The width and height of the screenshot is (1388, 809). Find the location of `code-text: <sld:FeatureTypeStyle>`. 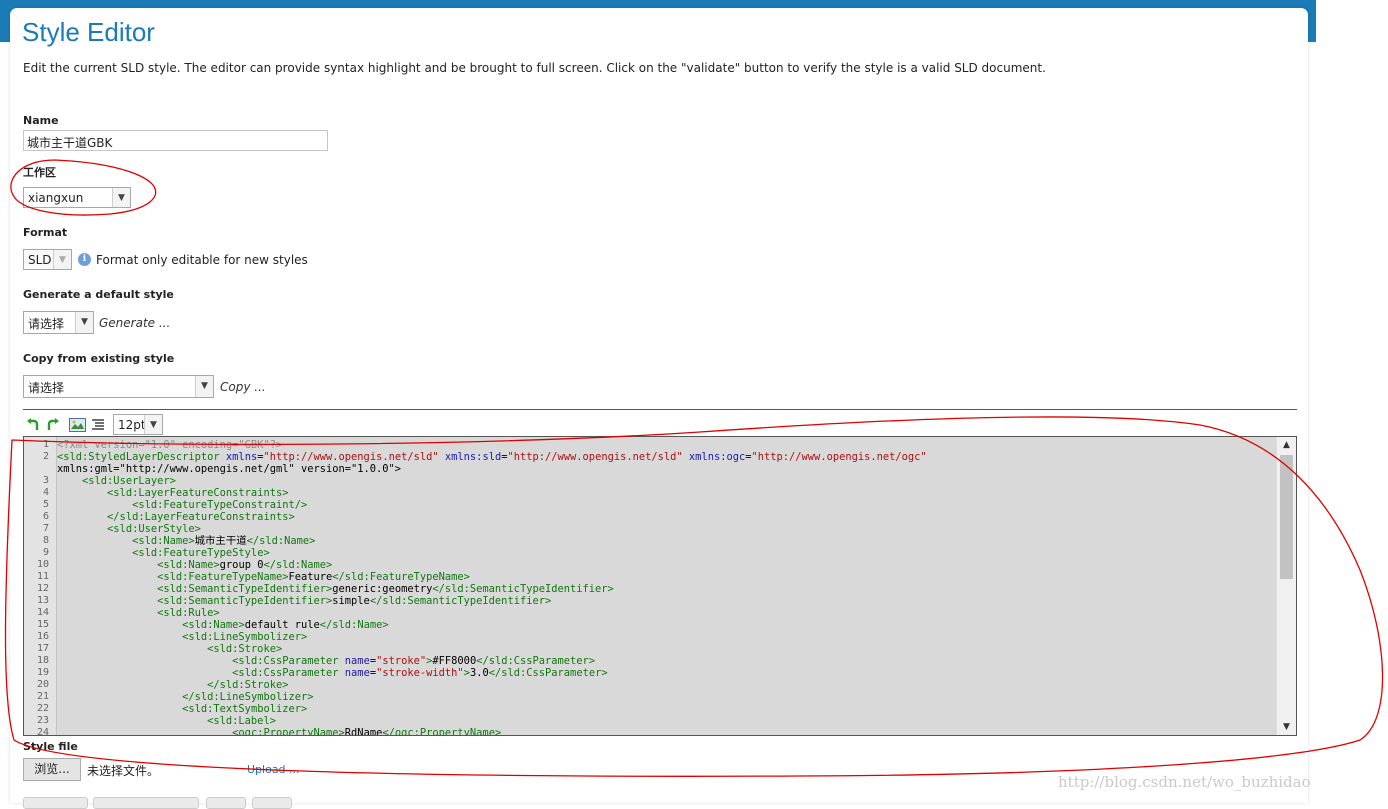

code-text: <sld:FeatureTypeStyle> is located at coordinates (201, 553).